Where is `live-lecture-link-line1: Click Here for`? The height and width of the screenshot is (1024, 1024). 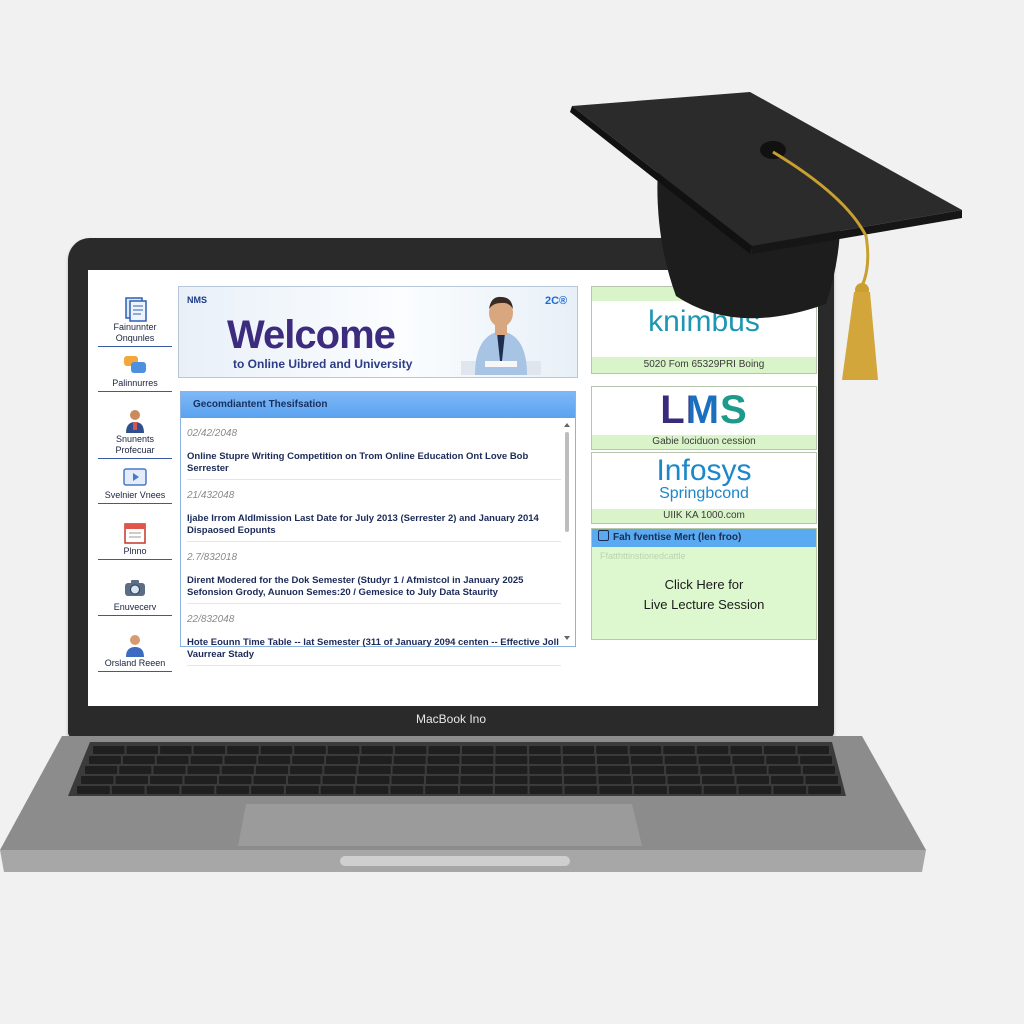
live-lecture-link-line1: Click Here for is located at coordinates (704, 584).